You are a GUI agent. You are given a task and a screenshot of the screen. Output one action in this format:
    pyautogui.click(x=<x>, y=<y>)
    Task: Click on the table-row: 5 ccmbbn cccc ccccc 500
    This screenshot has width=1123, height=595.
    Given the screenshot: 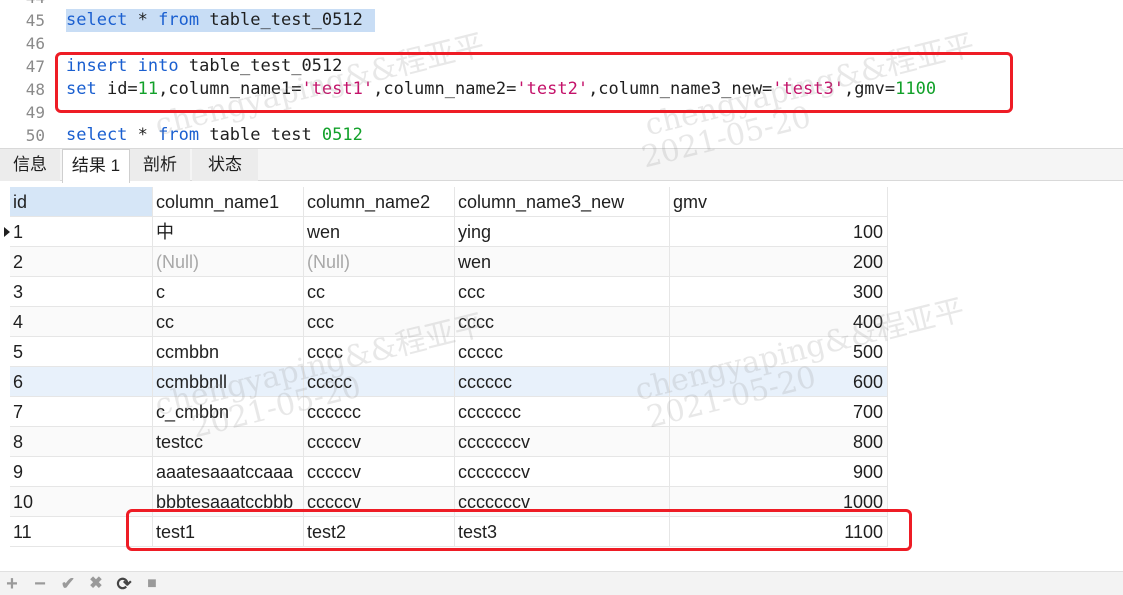 What is the action you would take?
    pyautogui.click(x=444, y=352)
    